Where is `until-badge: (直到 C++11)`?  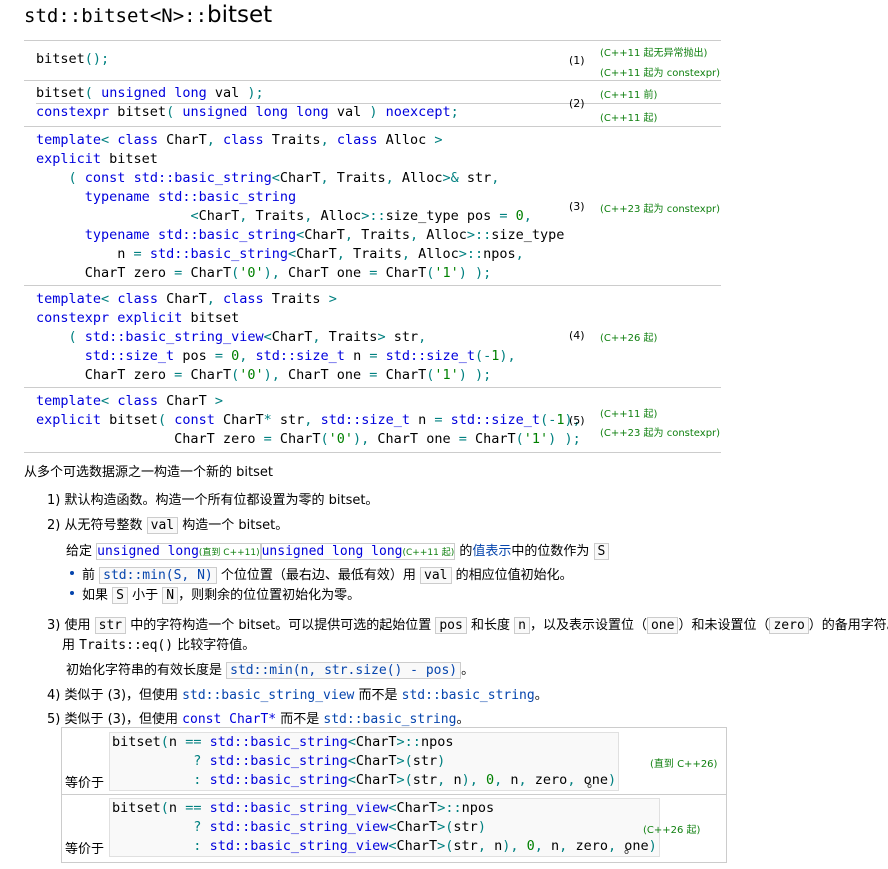
until-badge: (直到 C++11) is located at coordinates (229, 553).